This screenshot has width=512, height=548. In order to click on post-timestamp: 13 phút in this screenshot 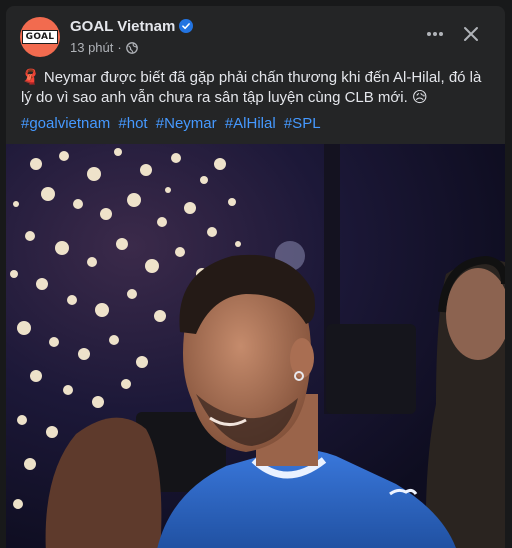, I will do `click(91, 47)`.